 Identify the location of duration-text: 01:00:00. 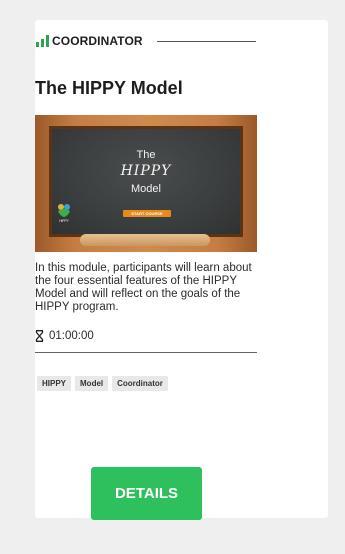
(71, 336).